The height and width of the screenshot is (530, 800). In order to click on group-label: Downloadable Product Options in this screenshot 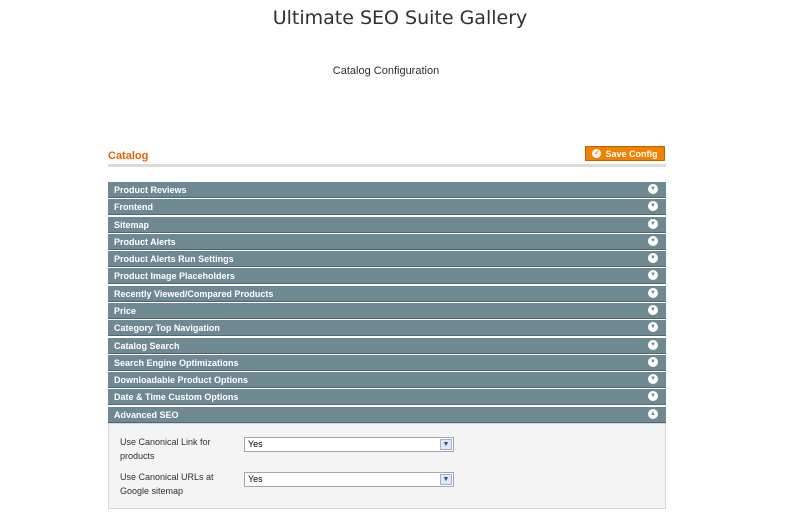, I will do `click(181, 380)`.